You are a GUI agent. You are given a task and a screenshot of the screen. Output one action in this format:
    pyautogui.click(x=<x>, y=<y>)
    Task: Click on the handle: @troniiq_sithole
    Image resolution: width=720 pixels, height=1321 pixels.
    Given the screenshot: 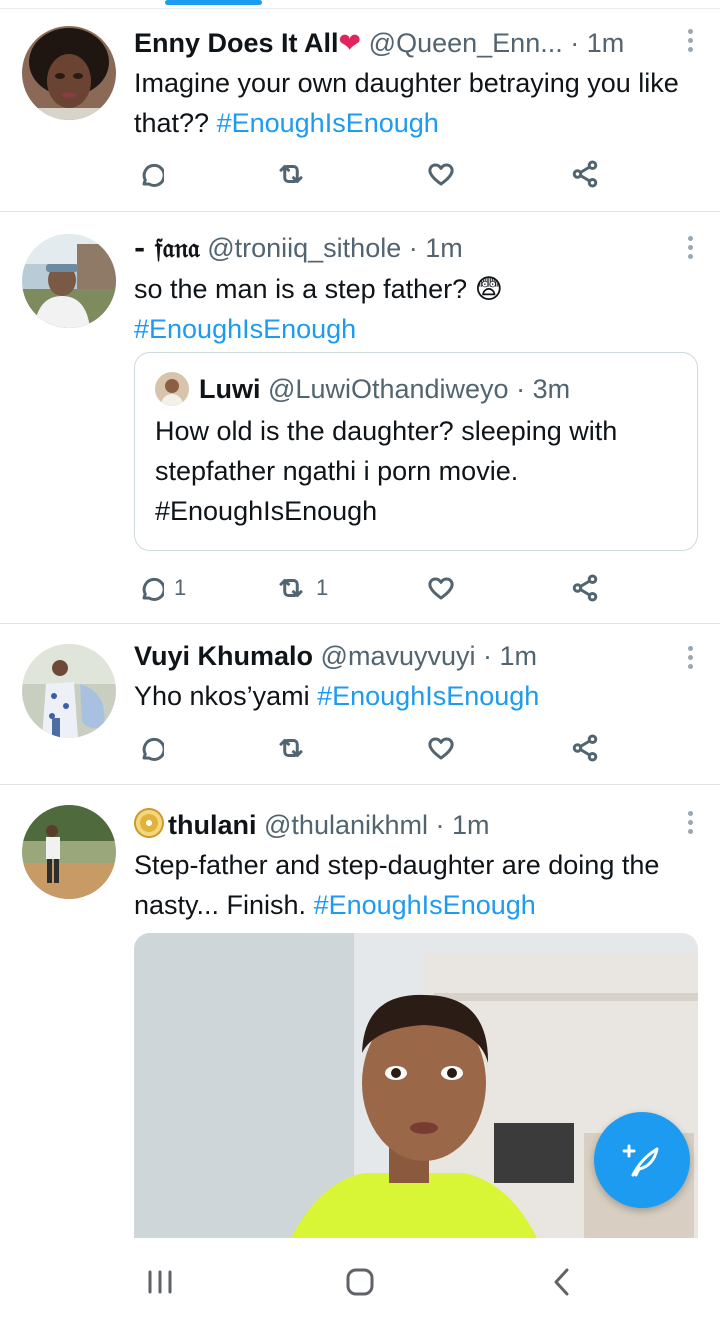 What is the action you would take?
    pyautogui.click(x=304, y=248)
    